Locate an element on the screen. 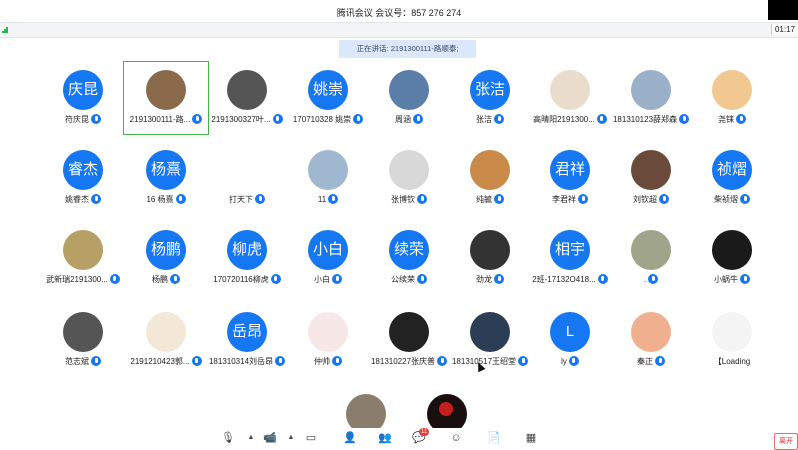 The width and height of the screenshot is (798, 450). participant-name: 181310227张庆普 is located at coordinates (403, 361).